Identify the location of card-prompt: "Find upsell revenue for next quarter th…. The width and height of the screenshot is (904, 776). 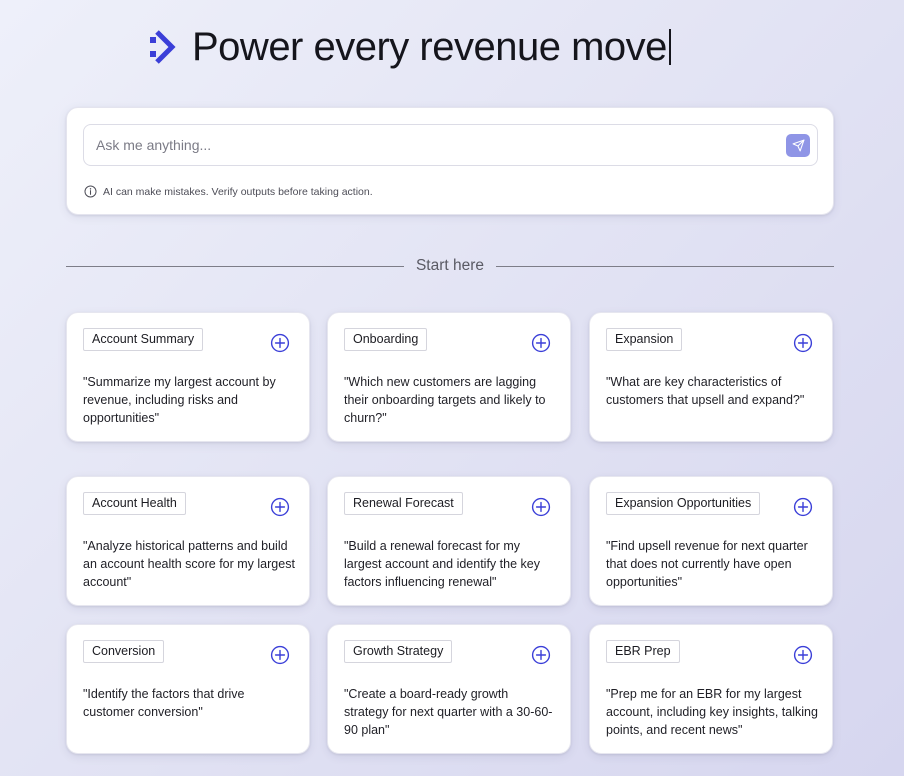
(707, 564).